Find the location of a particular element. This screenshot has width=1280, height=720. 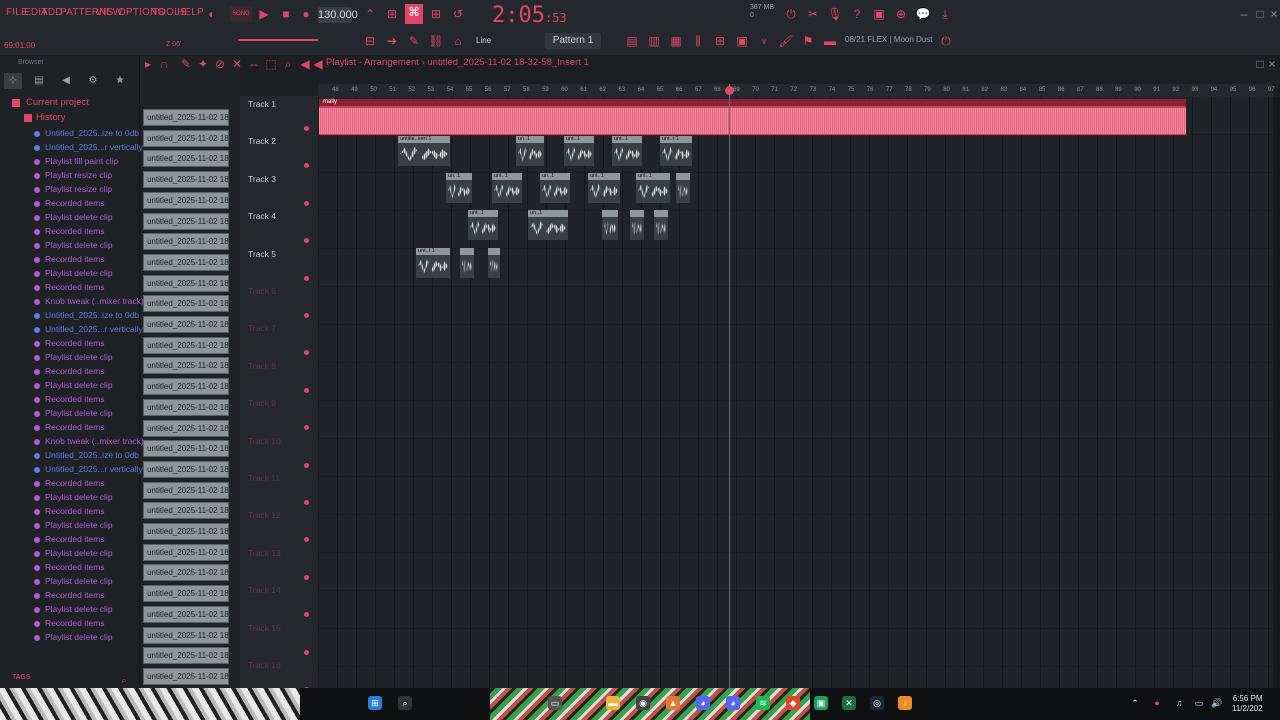

audio-clip: unt..t 1 is located at coordinates (433, 263).